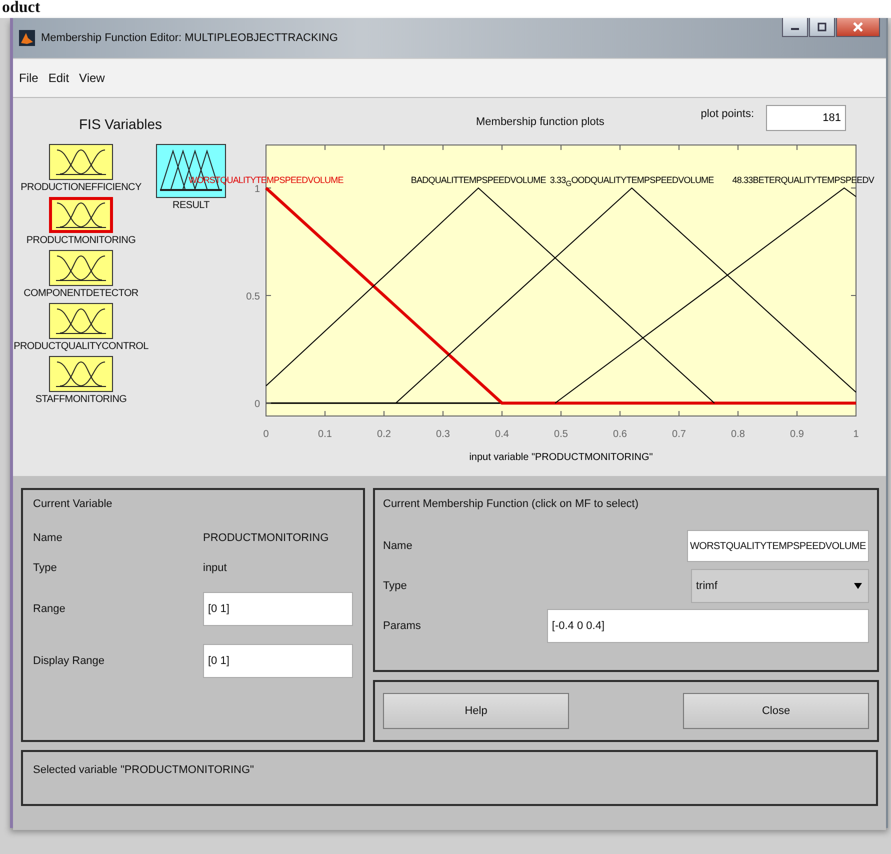 The width and height of the screenshot is (891, 854). I want to click on status-text: Selected variable "PRODUCTMONITORING", so click(143, 770).